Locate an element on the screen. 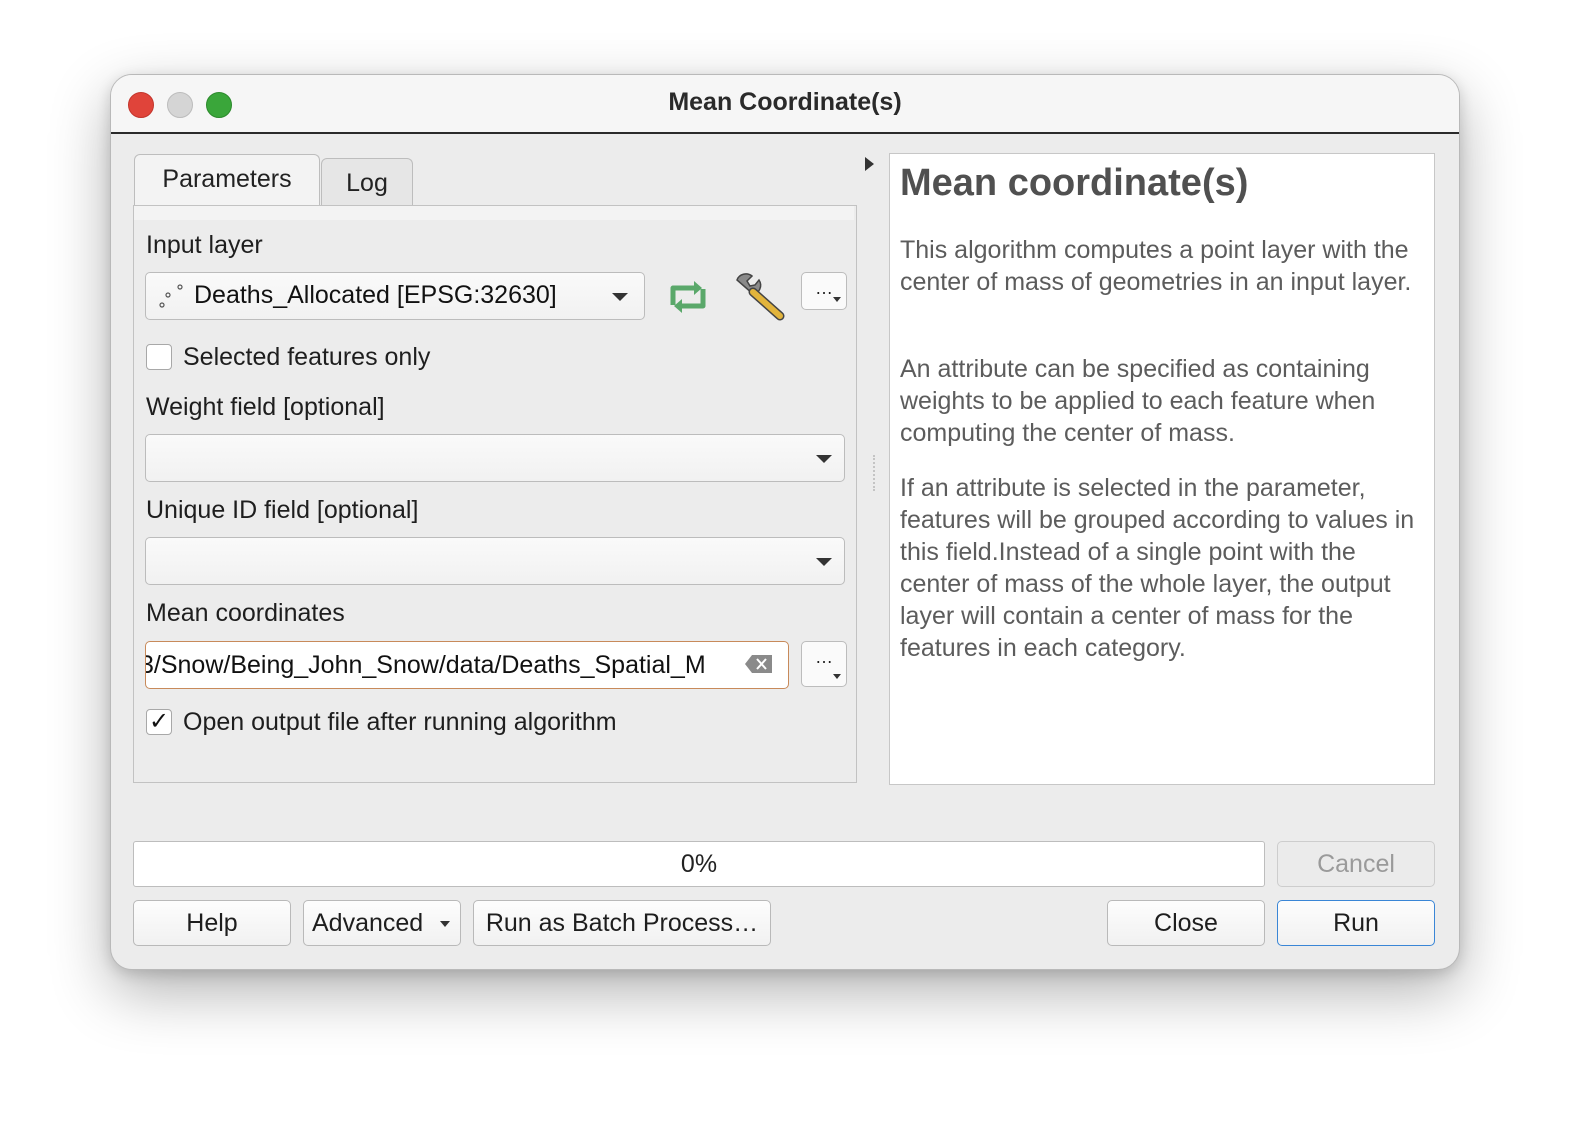 The width and height of the screenshot is (1584, 1126). weight-field-label: Weight field [optional] is located at coordinates (265, 407).